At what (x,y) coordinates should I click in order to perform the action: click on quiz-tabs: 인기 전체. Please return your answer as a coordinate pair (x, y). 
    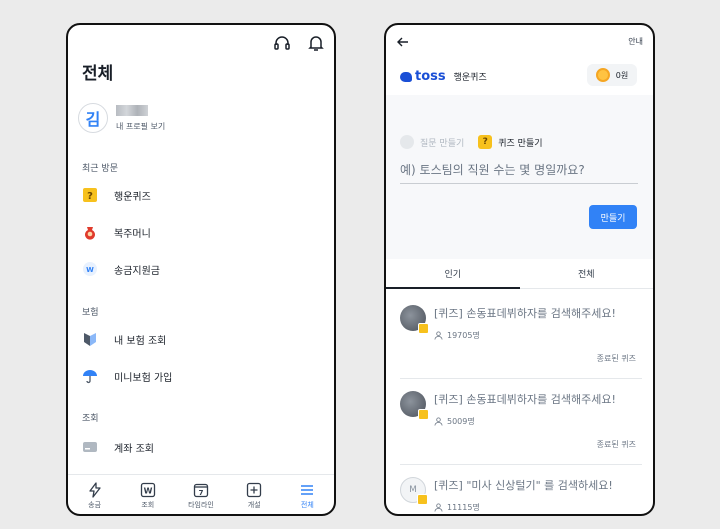
    Looking at the image, I should click on (519, 274).